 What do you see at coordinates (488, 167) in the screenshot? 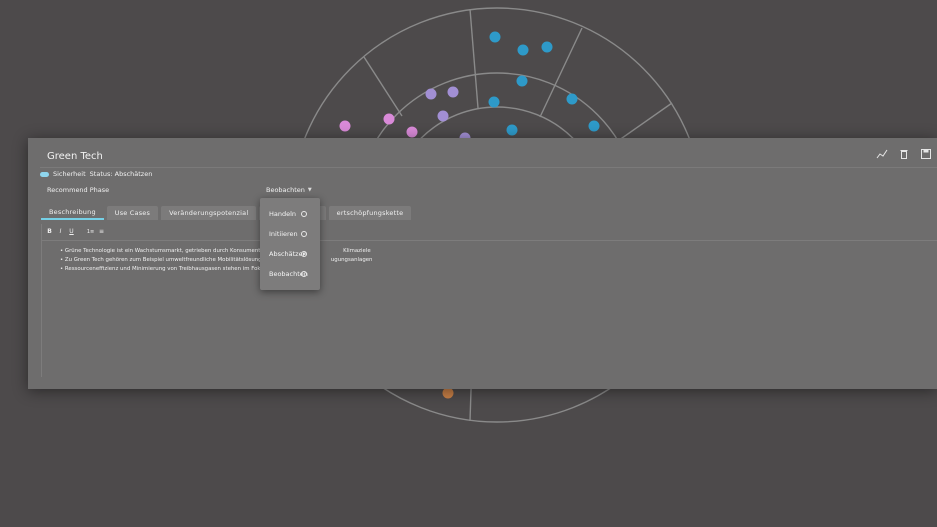
I see `title-divider` at bounding box center [488, 167].